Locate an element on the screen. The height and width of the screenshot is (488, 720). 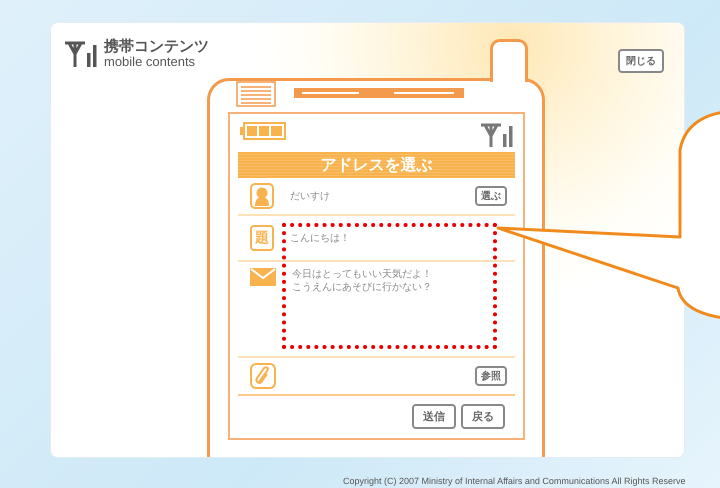
select-button: 選ぶ is located at coordinates (491, 196).